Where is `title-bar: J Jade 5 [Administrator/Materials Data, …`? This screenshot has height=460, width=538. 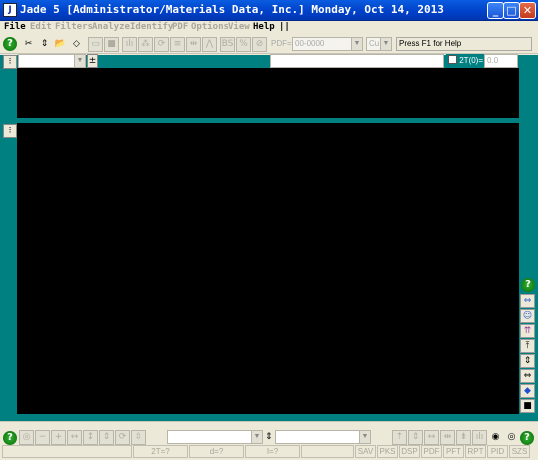 title-bar: J Jade 5 [Administrator/Materials Data, … is located at coordinates (269, 10).